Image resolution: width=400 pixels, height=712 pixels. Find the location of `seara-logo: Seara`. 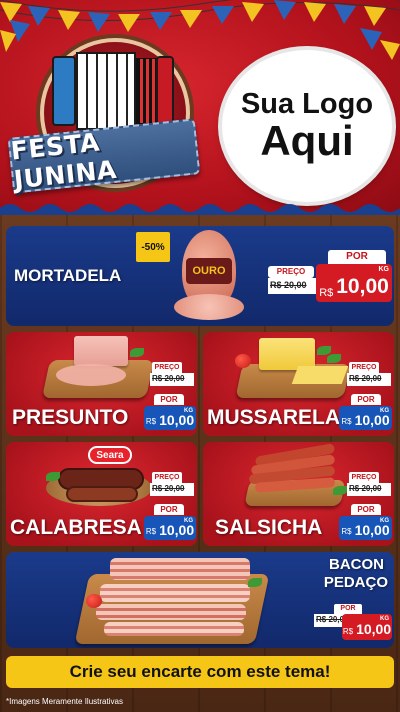

seara-logo: Seara is located at coordinates (110, 455).